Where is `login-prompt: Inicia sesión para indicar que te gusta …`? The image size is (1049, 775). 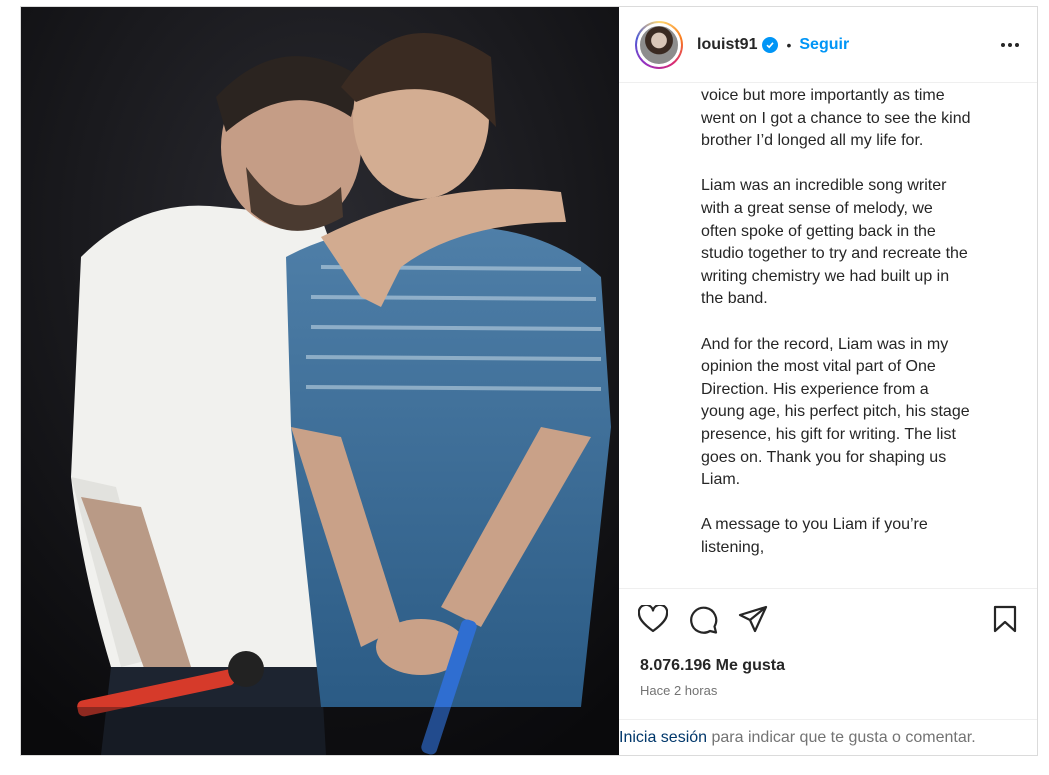
login-prompt: Inicia sesión para indicar que te gusta … is located at coordinates (828, 737).